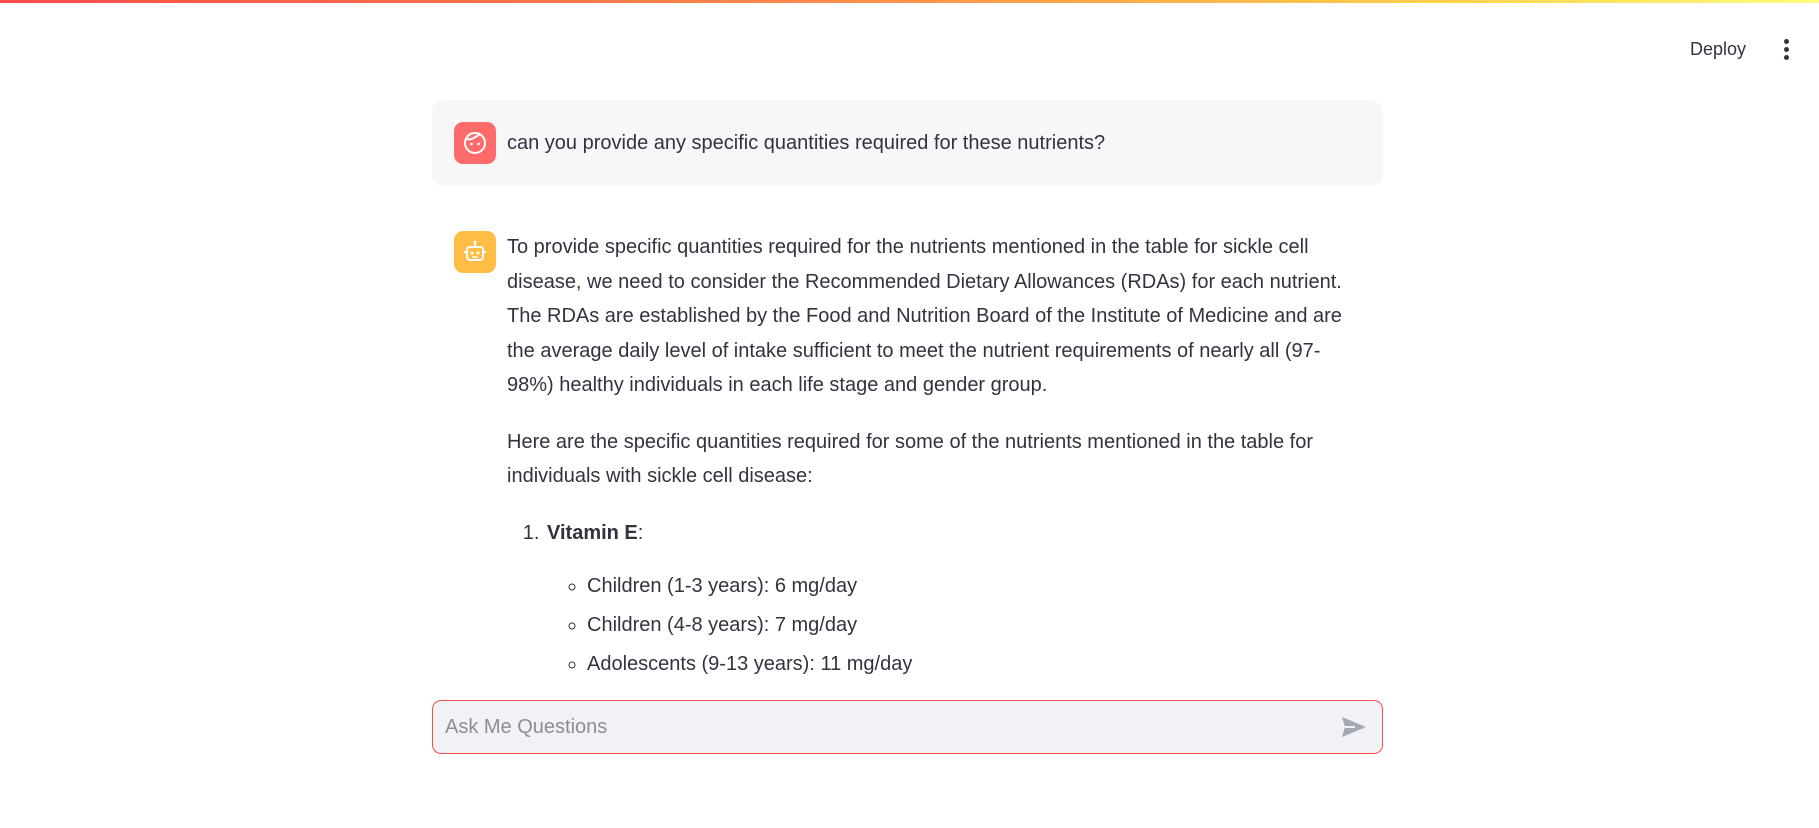 The width and height of the screenshot is (1819, 828). I want to click on vertical-ellipsis-icon, so click(1786, 49).